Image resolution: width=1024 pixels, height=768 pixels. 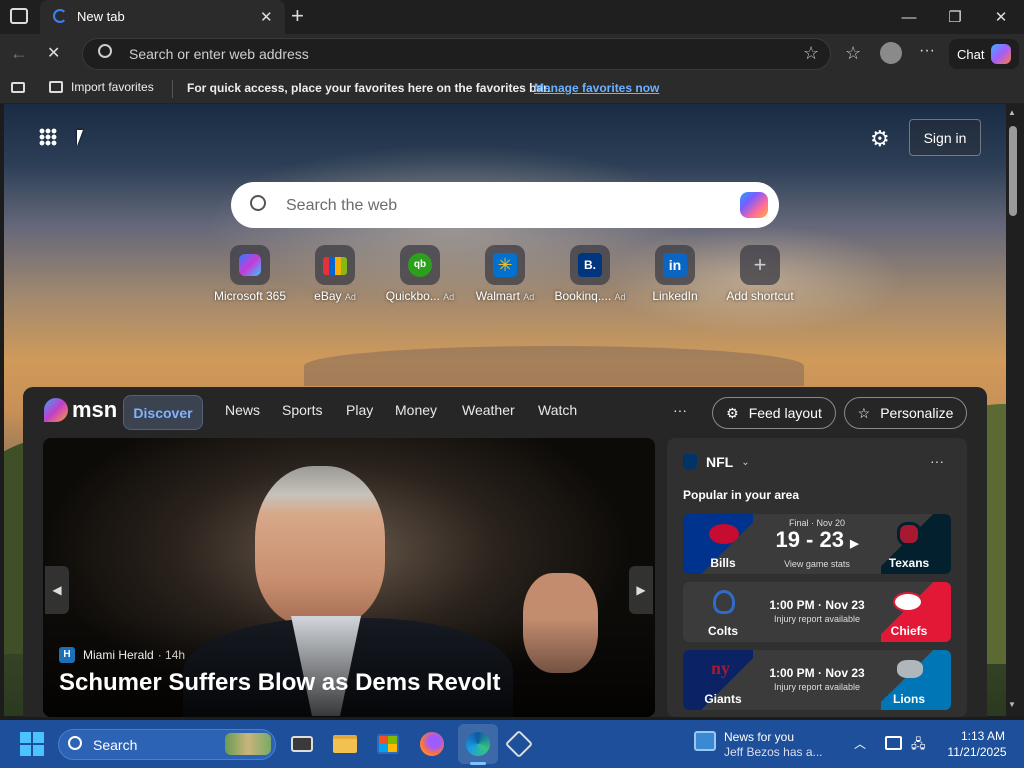 What do you see at coordinates (880, 139) in the screenshot?
I see `page-settings-icon: ⚙` at bounding box center [880, 139].